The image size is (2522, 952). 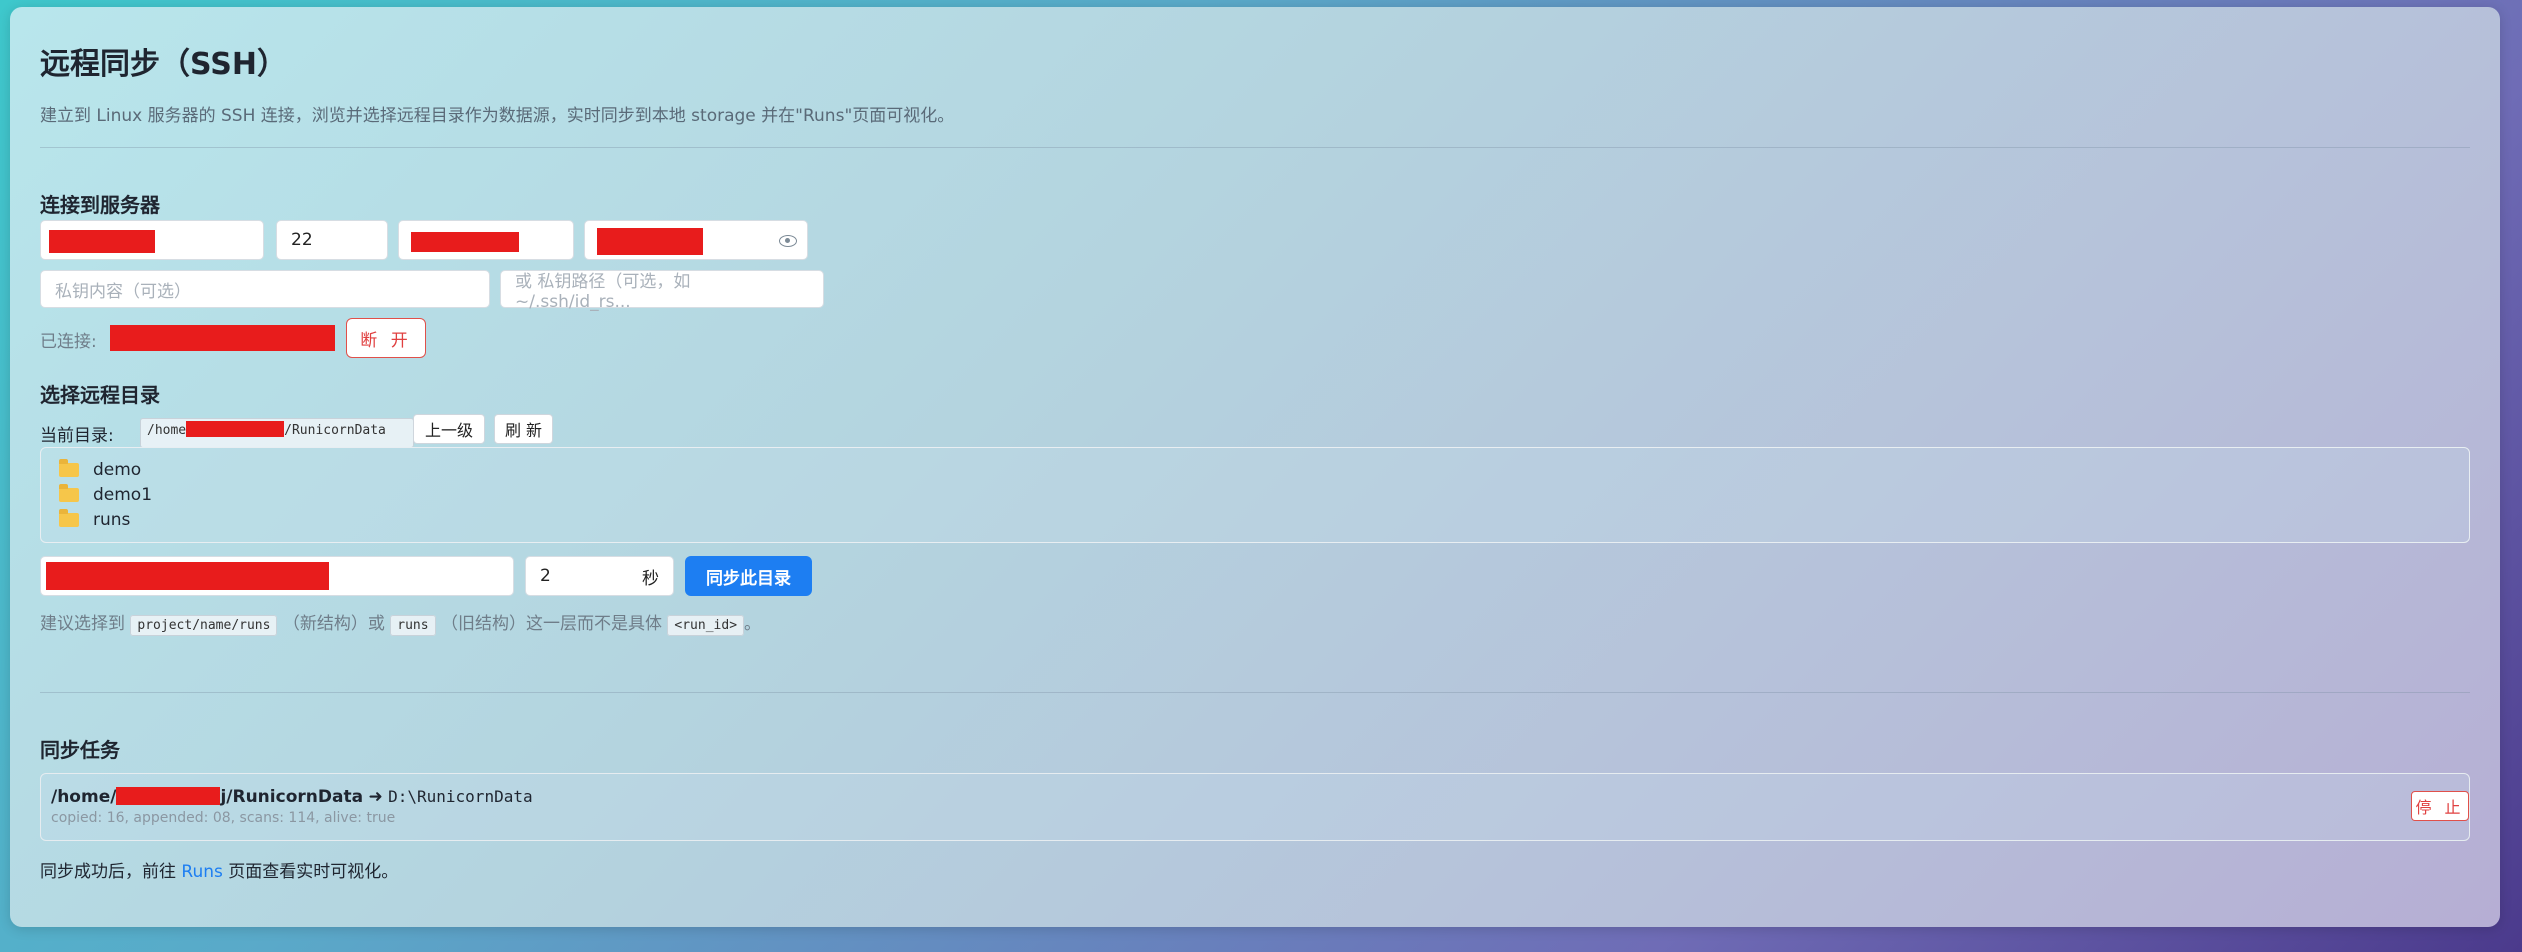 What do you see at coordinates (222, 338) in the screenshot?
I see `redacted-connection` at bounding box center [222, 338].